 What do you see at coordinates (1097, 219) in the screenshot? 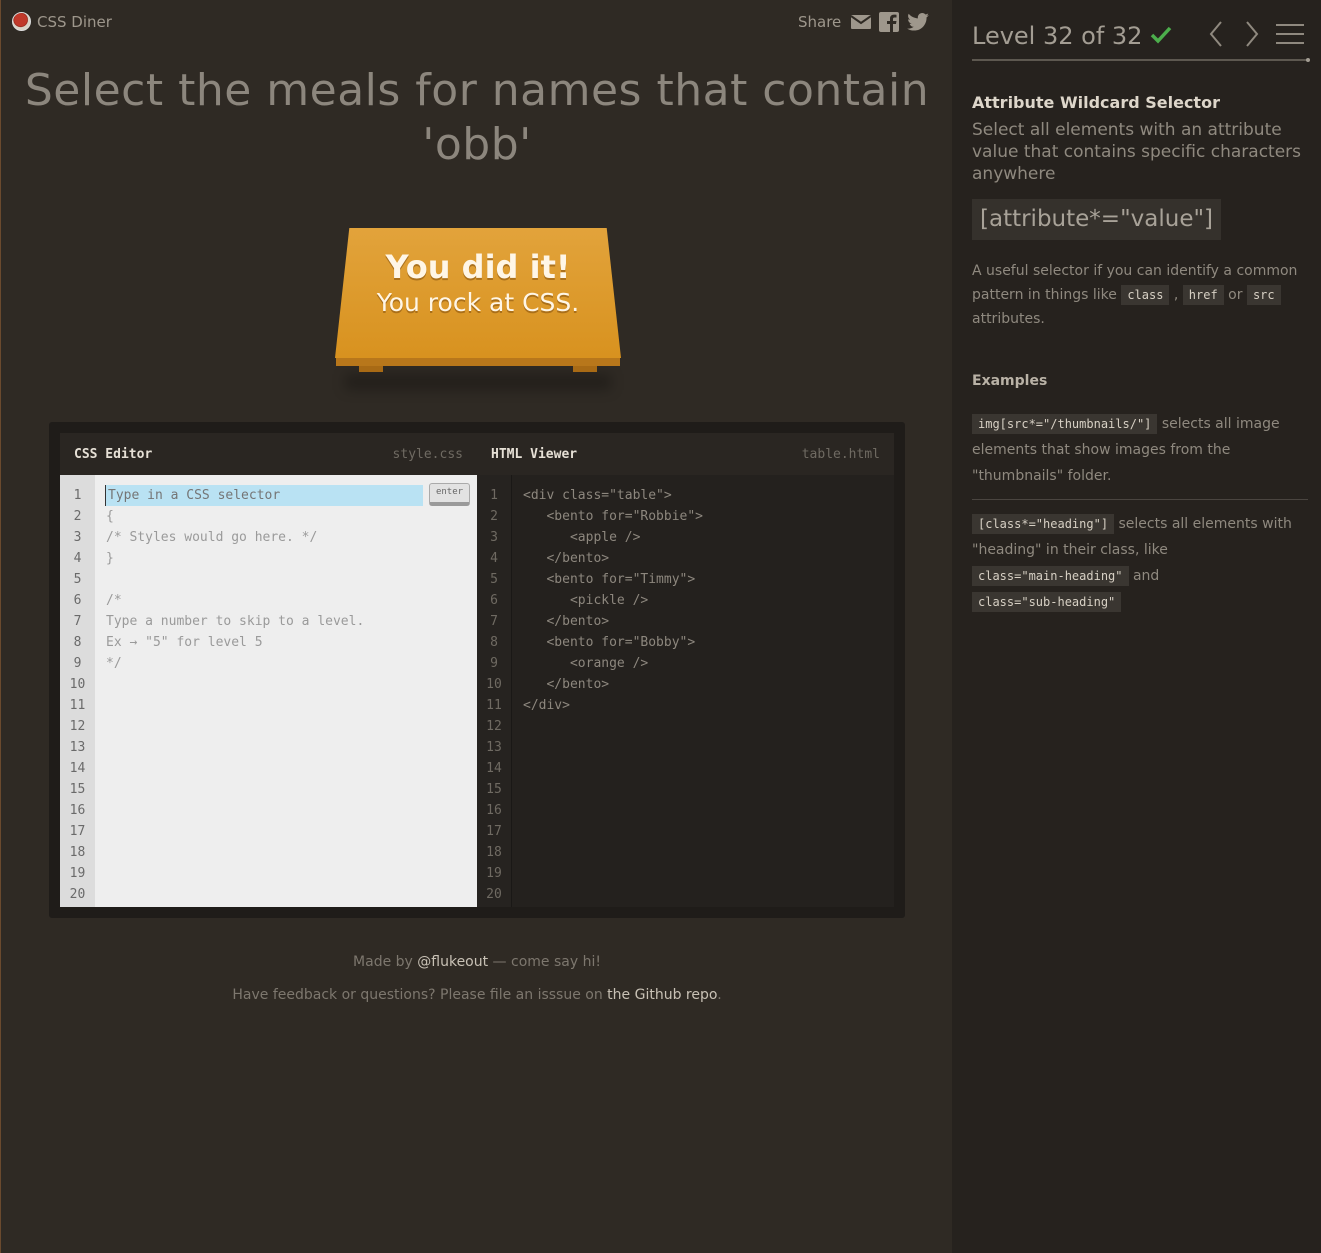
I see `selector-syntax: [attribute*="value"]` at bounding box center [1097, 219].